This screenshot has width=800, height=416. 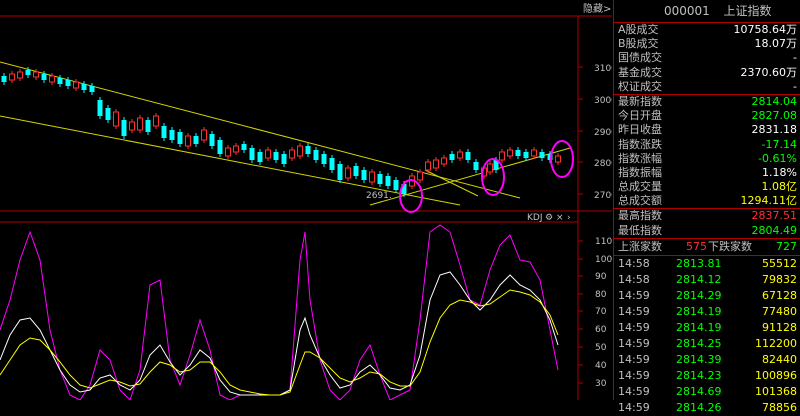 What do you see at coordinates (707, 231) in the screenshot?
I see `stat-row: 最低指数 2804.49` at bounding box center [707, 231].